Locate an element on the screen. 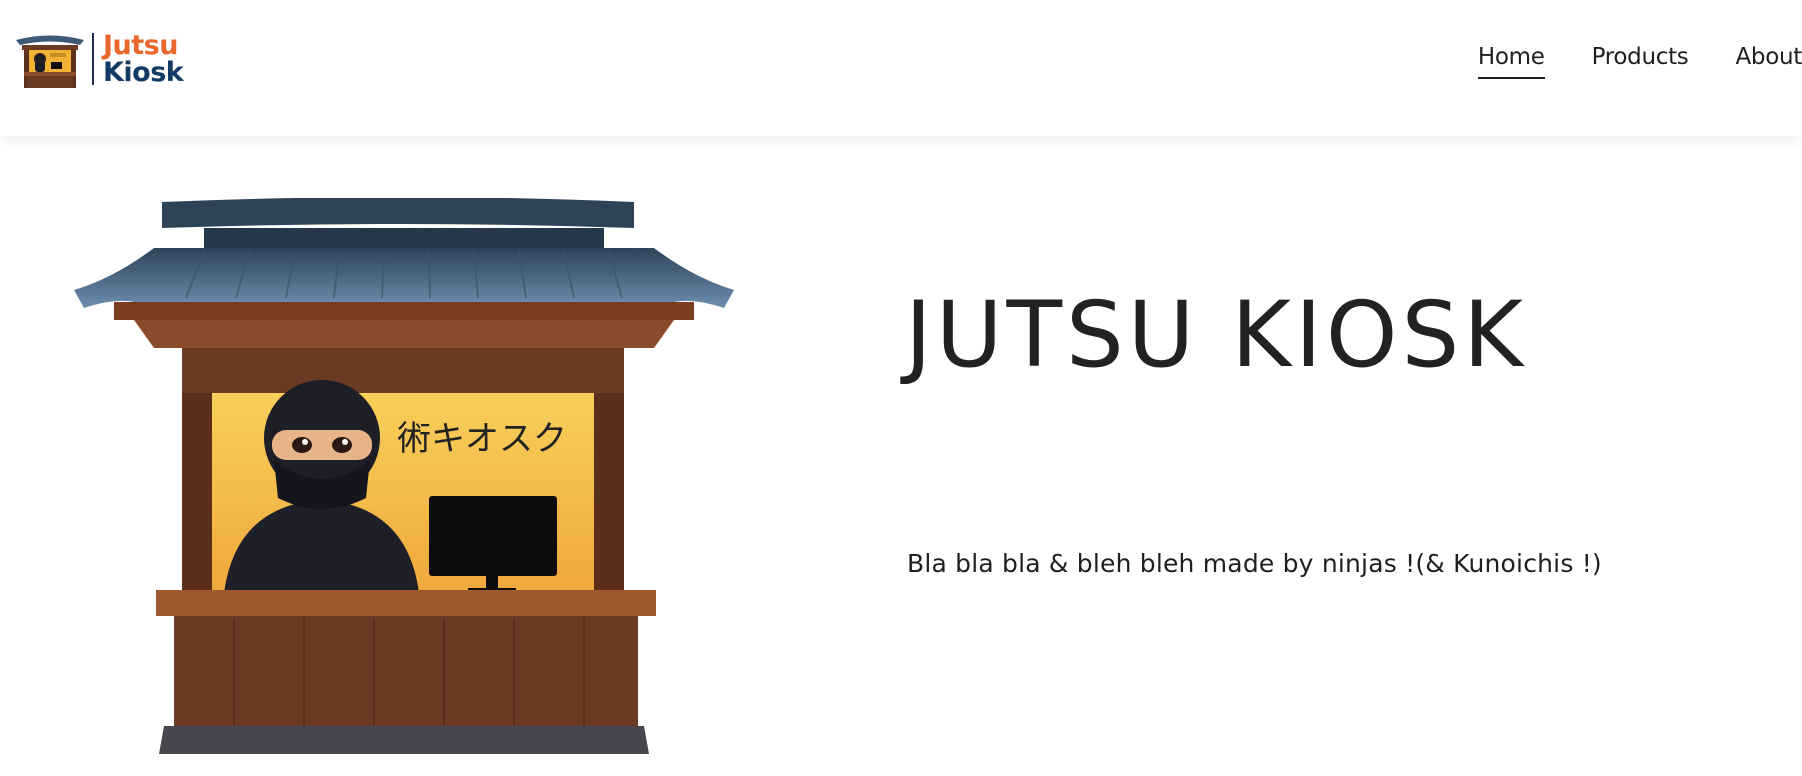  kiosk-sign-text: 術キオスク is located at coordinates (482, 439).